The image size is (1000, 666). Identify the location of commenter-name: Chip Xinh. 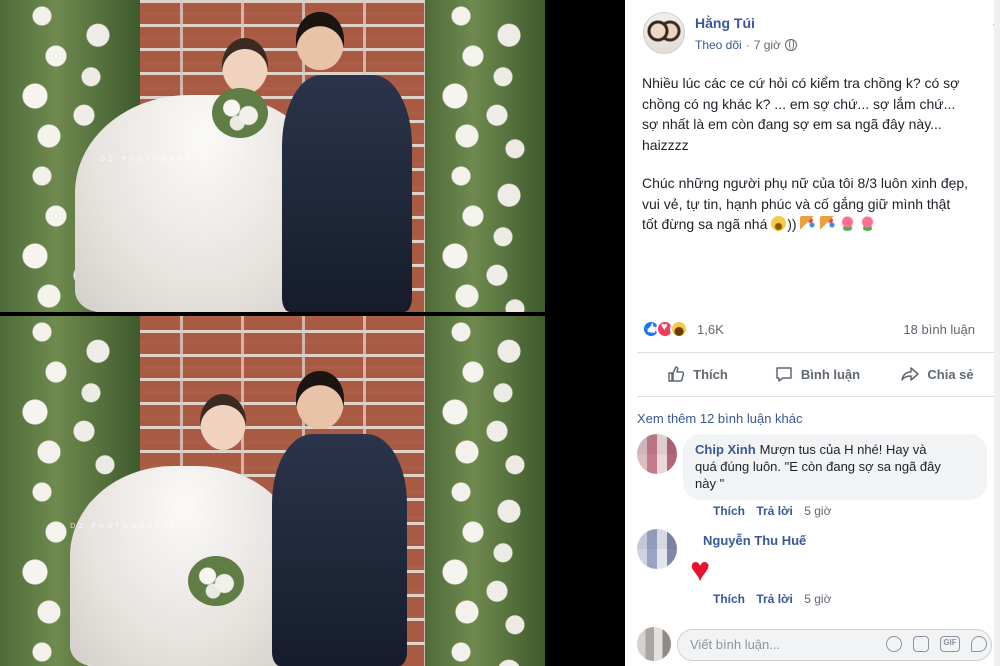
(725, 449).